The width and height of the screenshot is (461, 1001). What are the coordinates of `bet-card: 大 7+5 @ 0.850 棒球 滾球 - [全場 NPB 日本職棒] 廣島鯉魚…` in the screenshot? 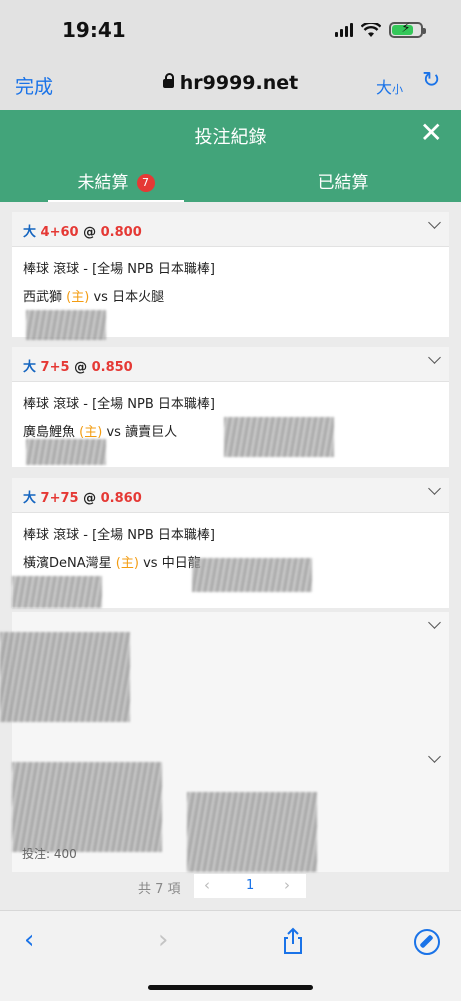 It's located at (230, 407).